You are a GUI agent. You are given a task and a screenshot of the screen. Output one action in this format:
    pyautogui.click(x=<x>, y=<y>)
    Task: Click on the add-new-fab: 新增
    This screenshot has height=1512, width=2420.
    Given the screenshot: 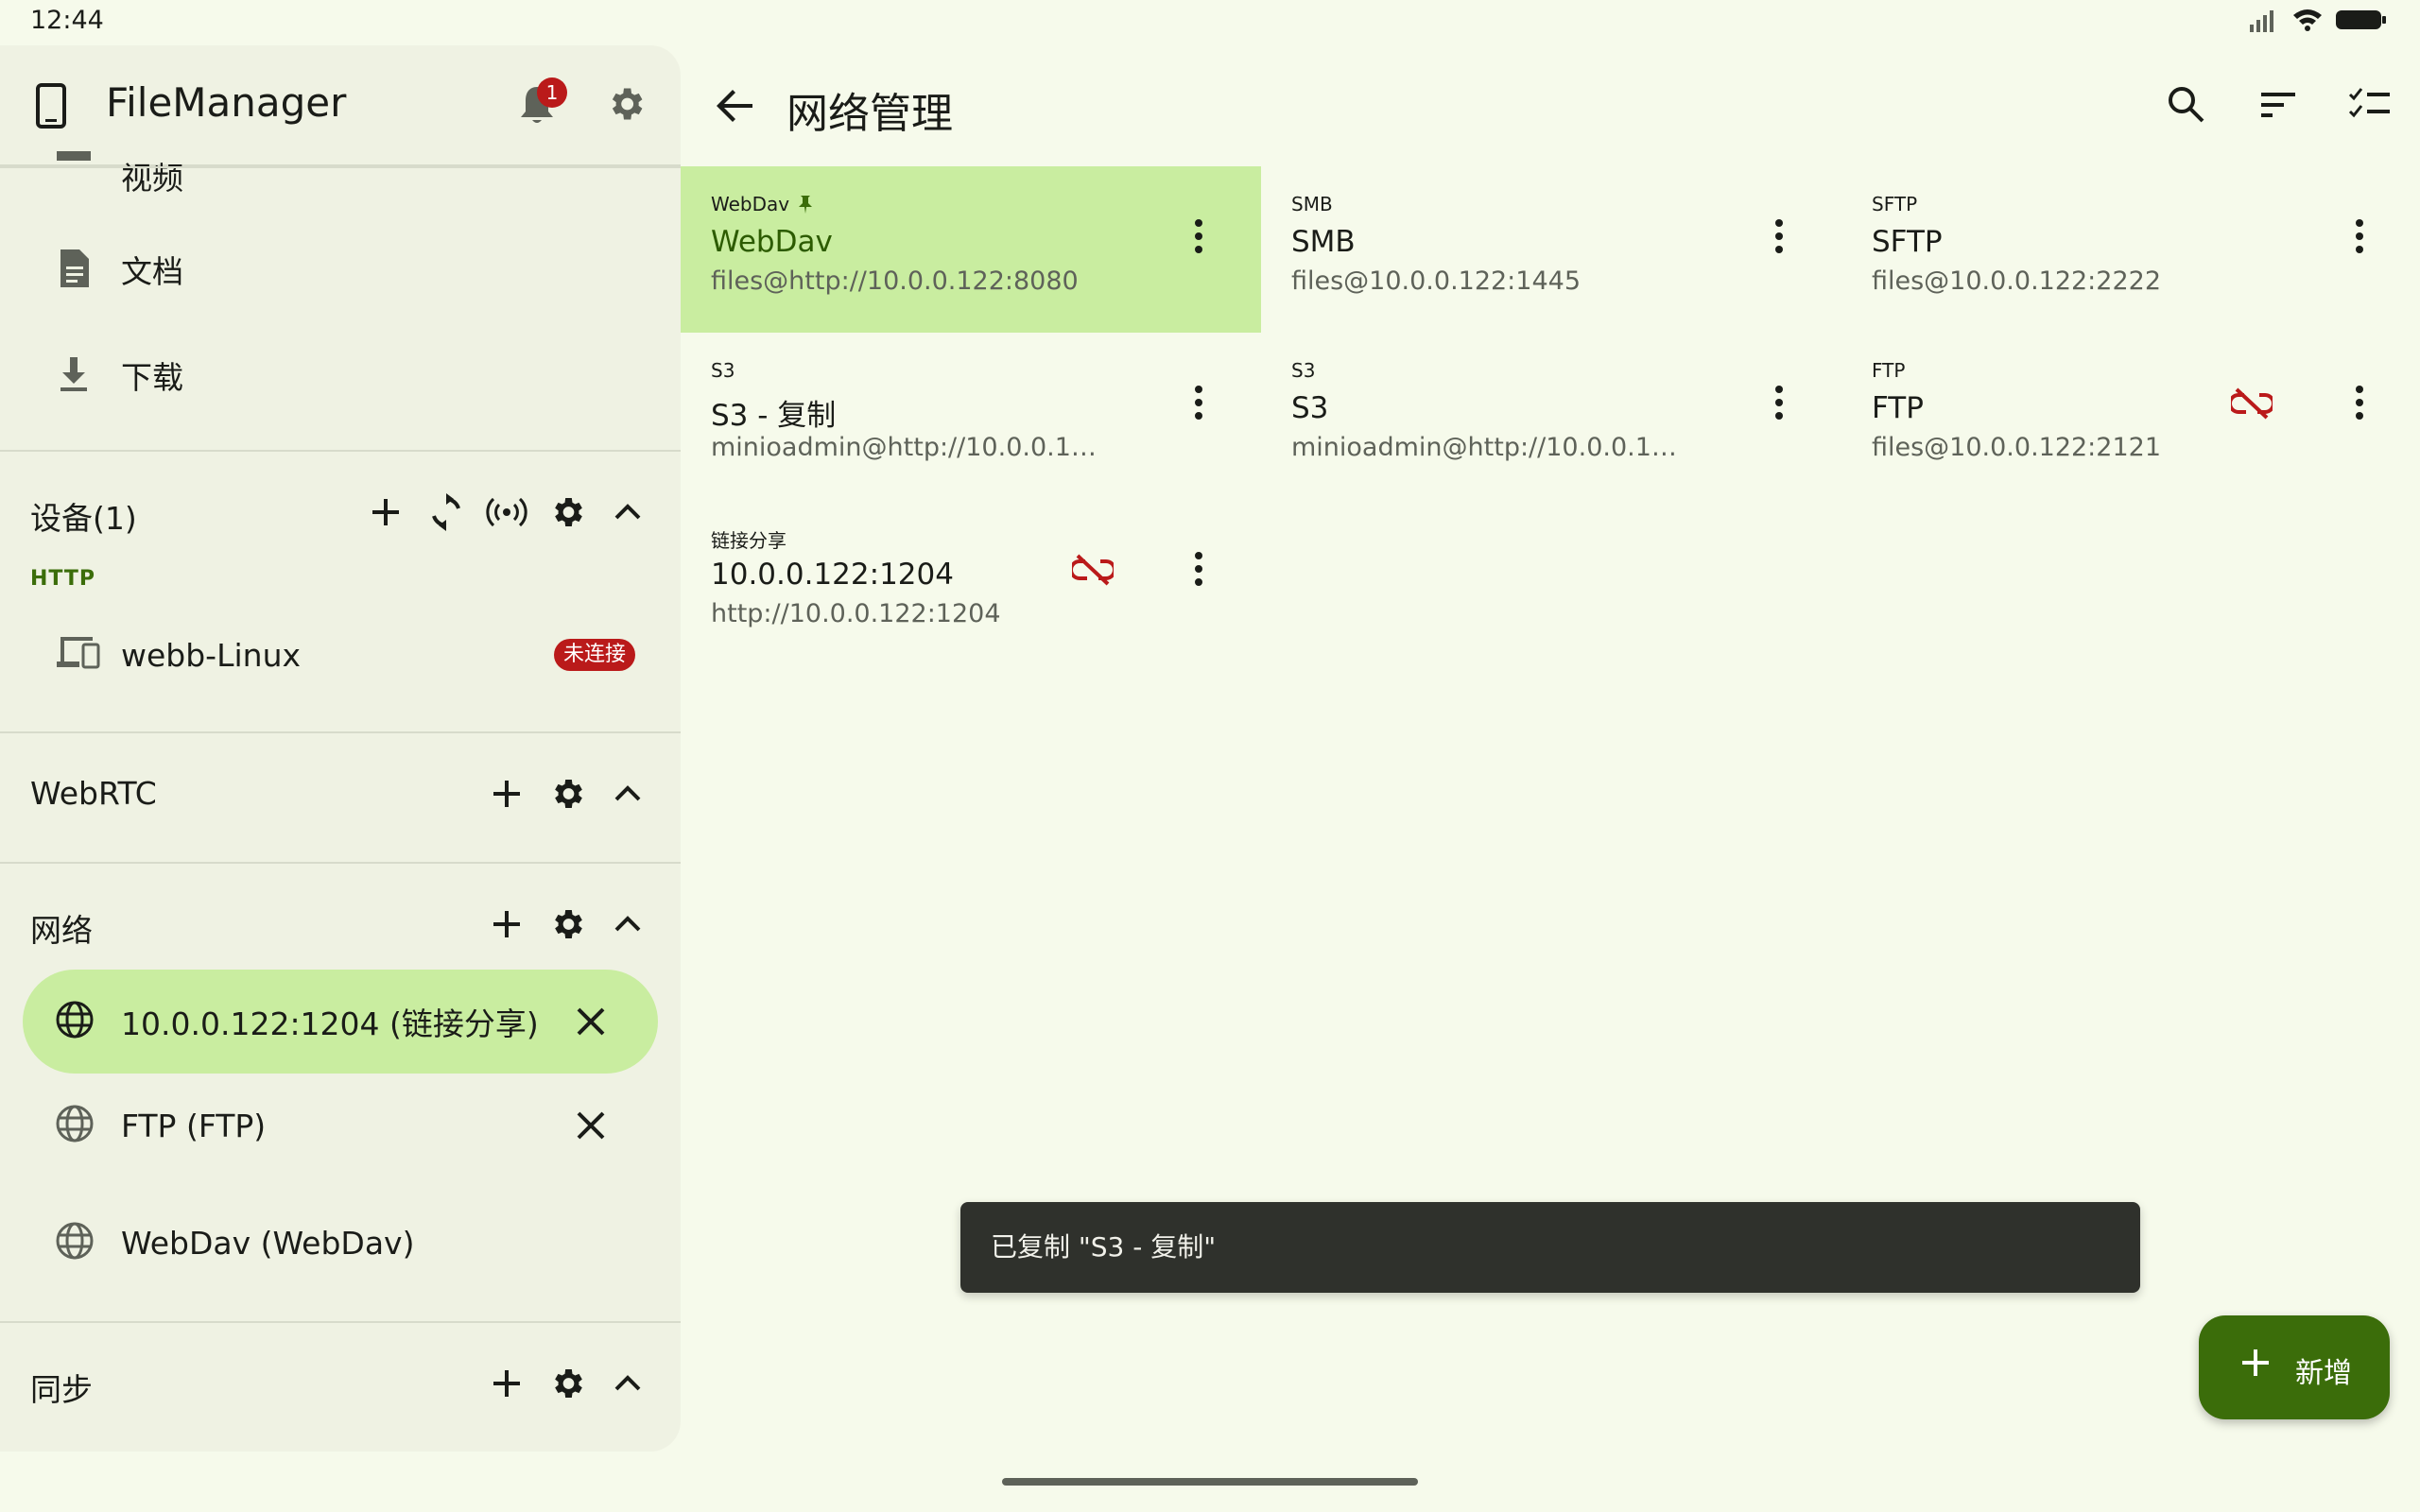 What is the action you would take?
    pyautogui.click(x=2294, y=1367)
    